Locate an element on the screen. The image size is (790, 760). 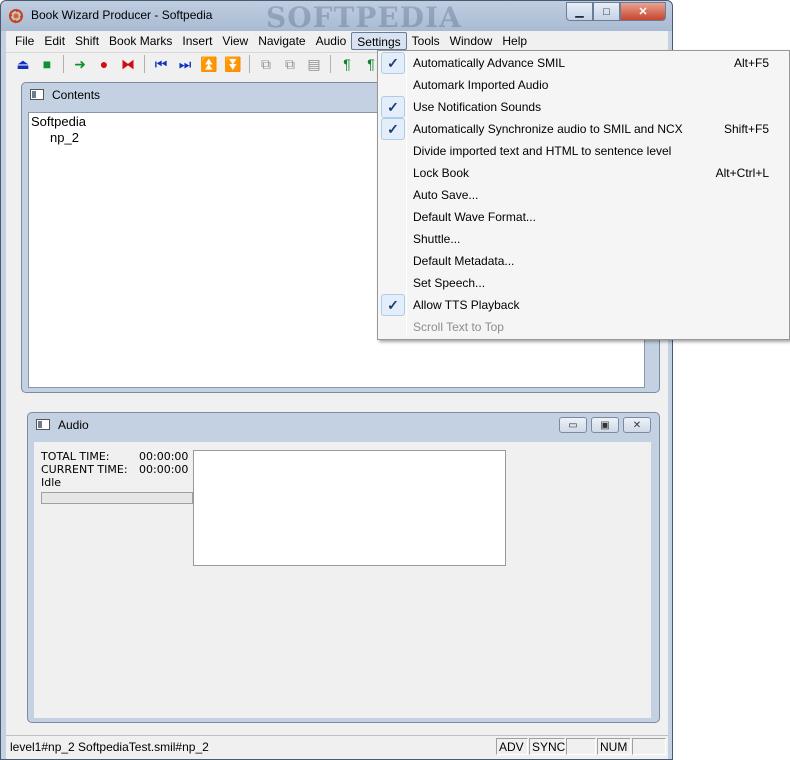
skip-start-icon: ⏮ is located at coordinates (161, 63).